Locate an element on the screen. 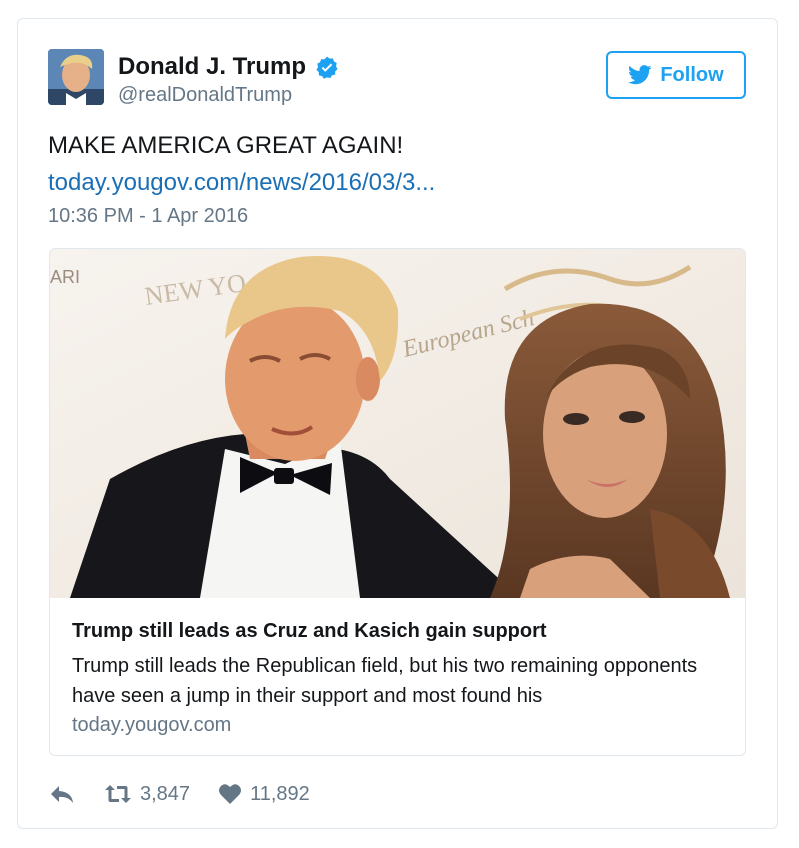 This screenshot has width=799, height=848. reply-icon is located at coordinates (62, 794).